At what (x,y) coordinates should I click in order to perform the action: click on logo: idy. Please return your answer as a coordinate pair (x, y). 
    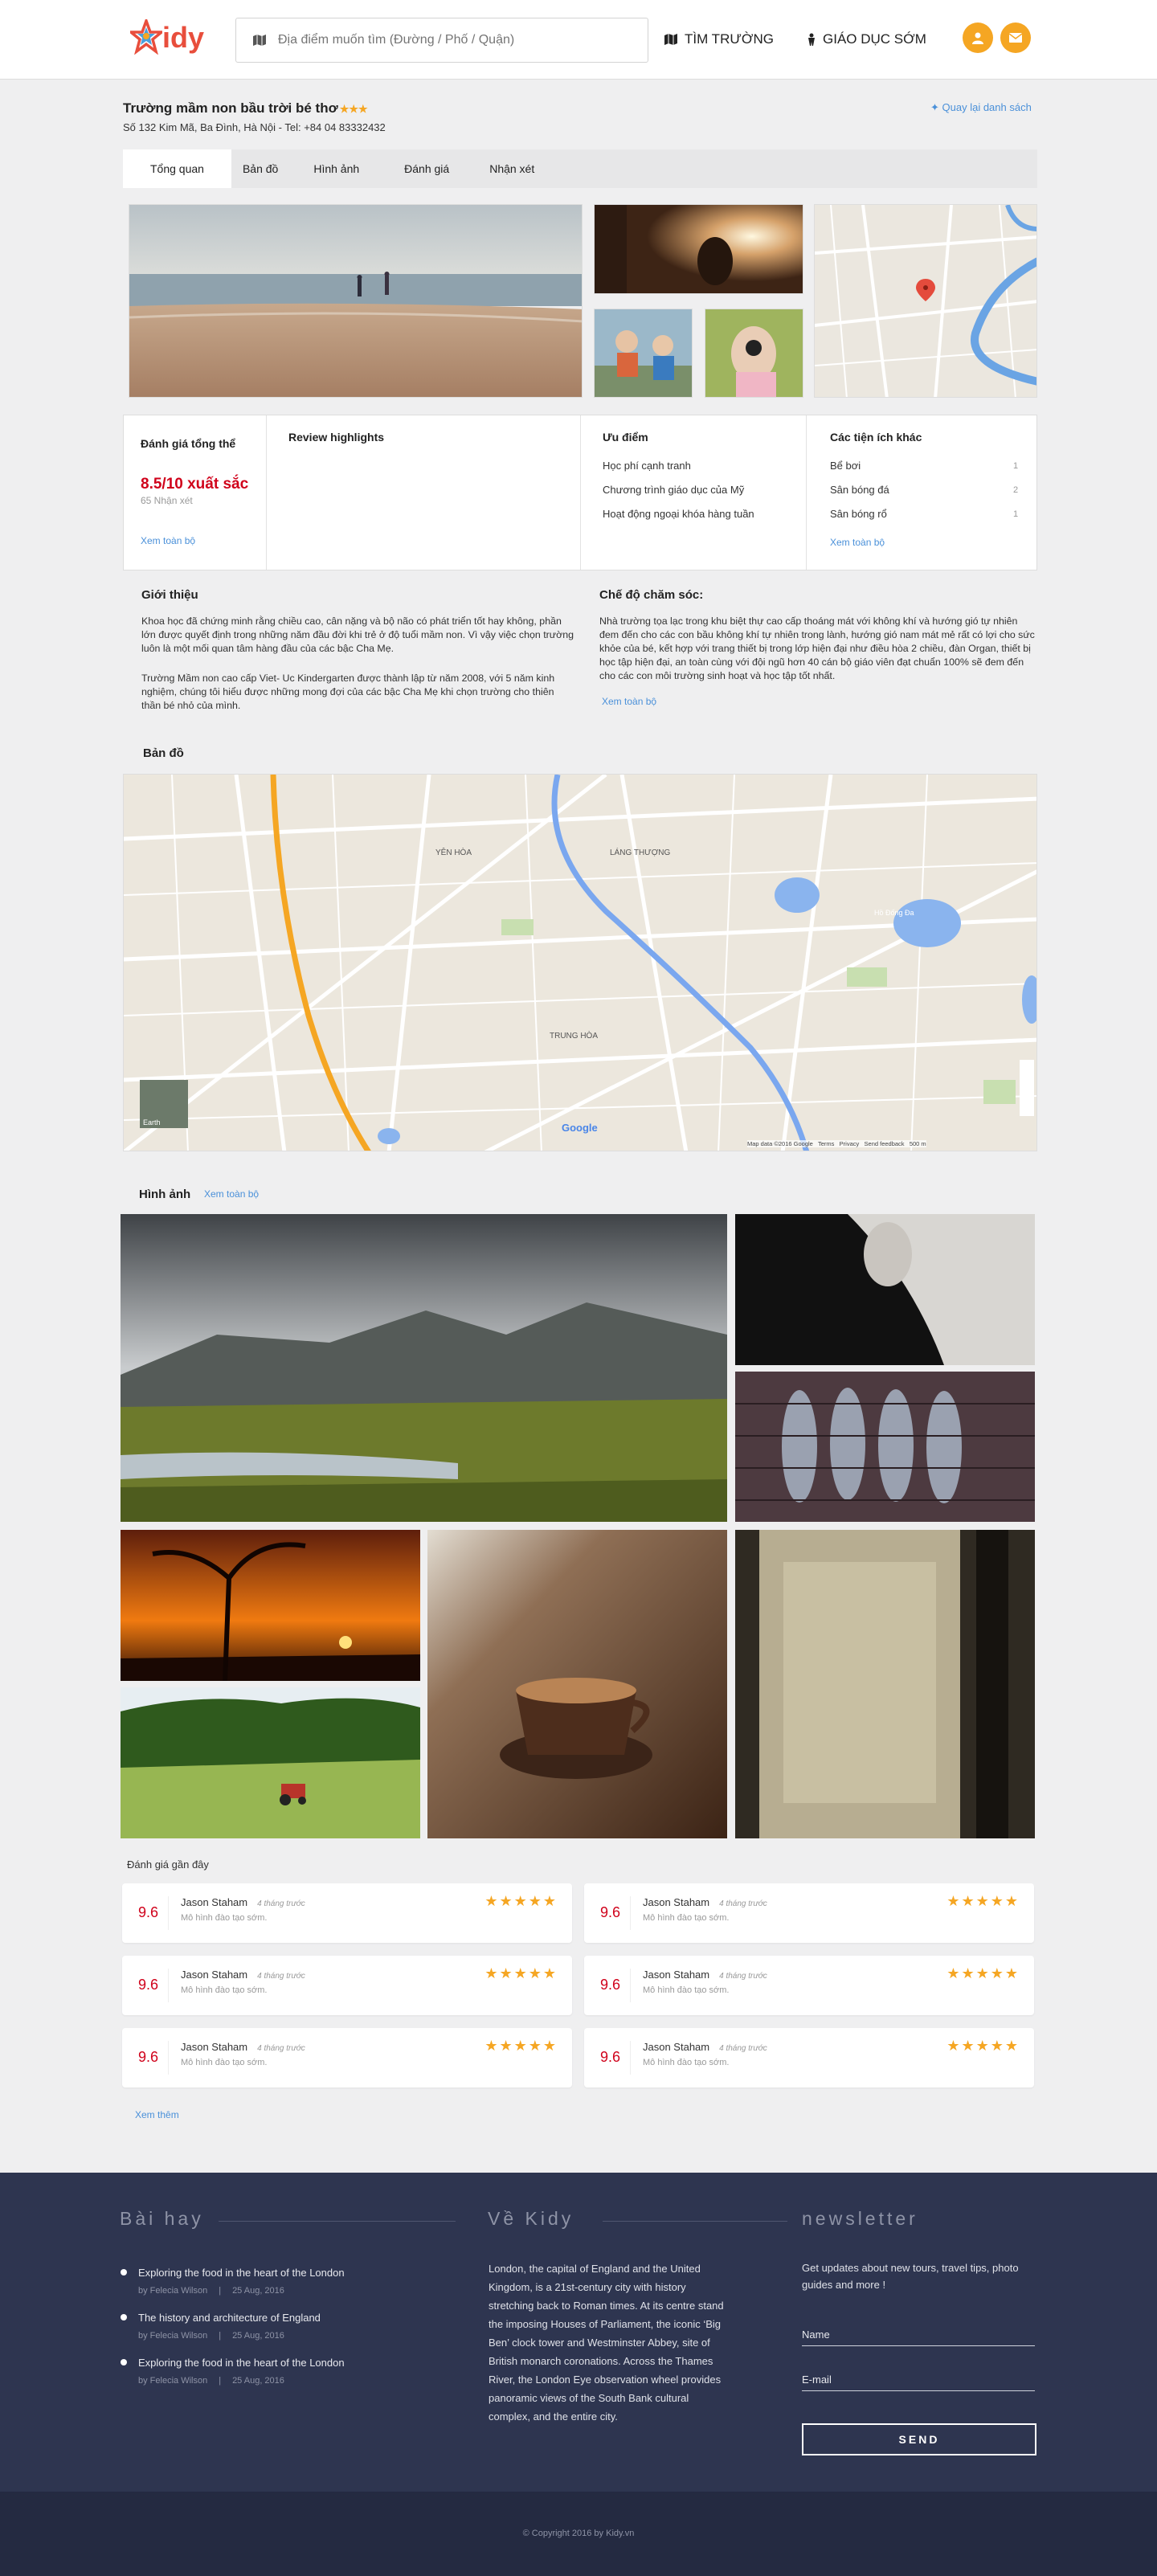
    Looking at the image, I should click on (175, 38).